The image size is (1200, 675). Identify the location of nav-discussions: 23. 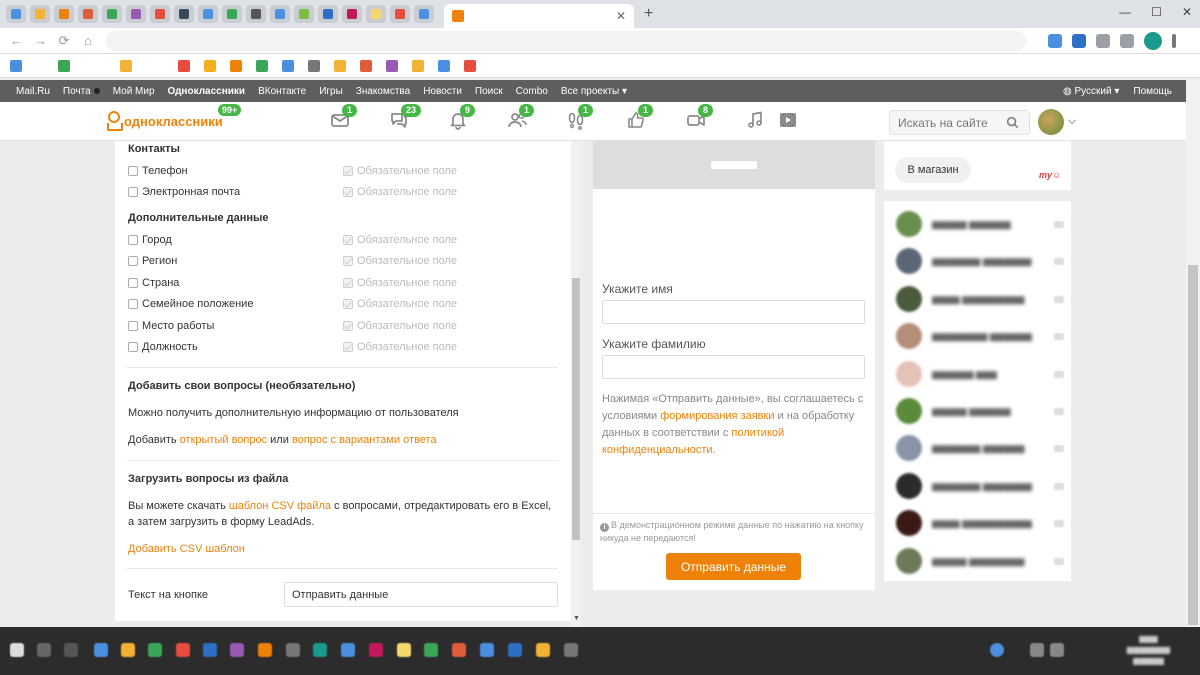
(405, 118).